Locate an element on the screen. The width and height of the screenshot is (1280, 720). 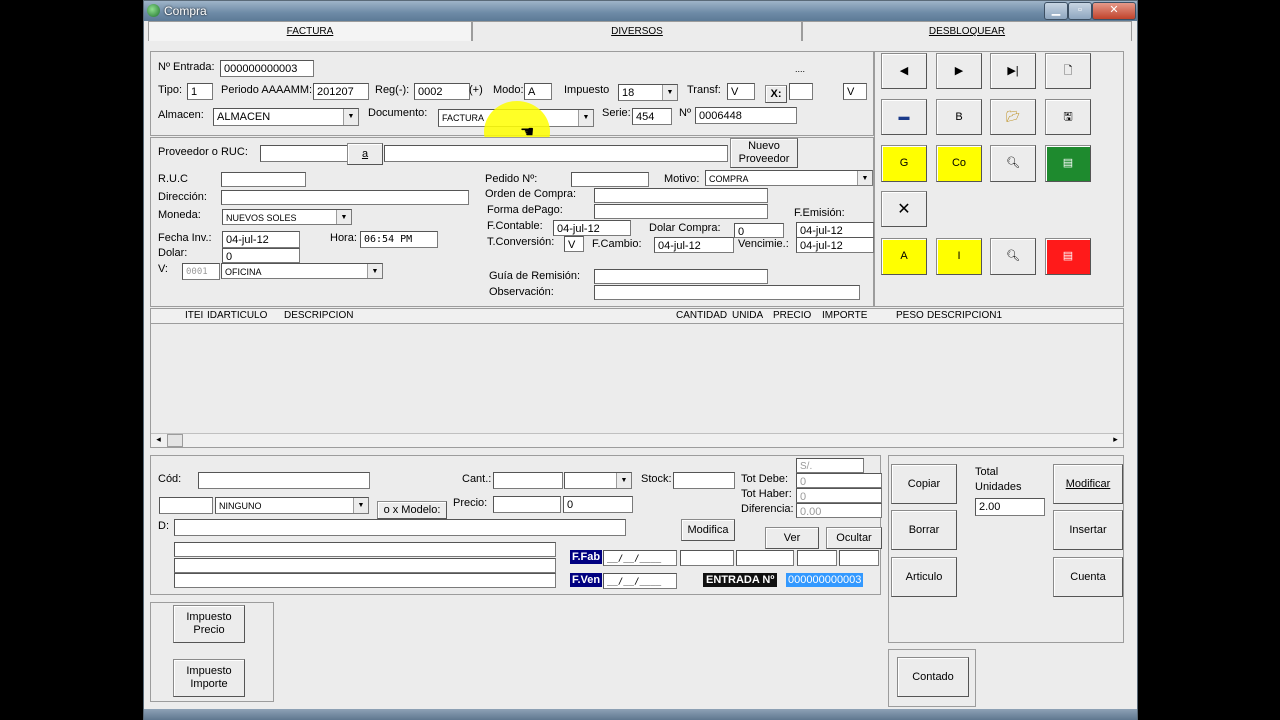
close-button: ✕ is located at coordinates (1114, 11).